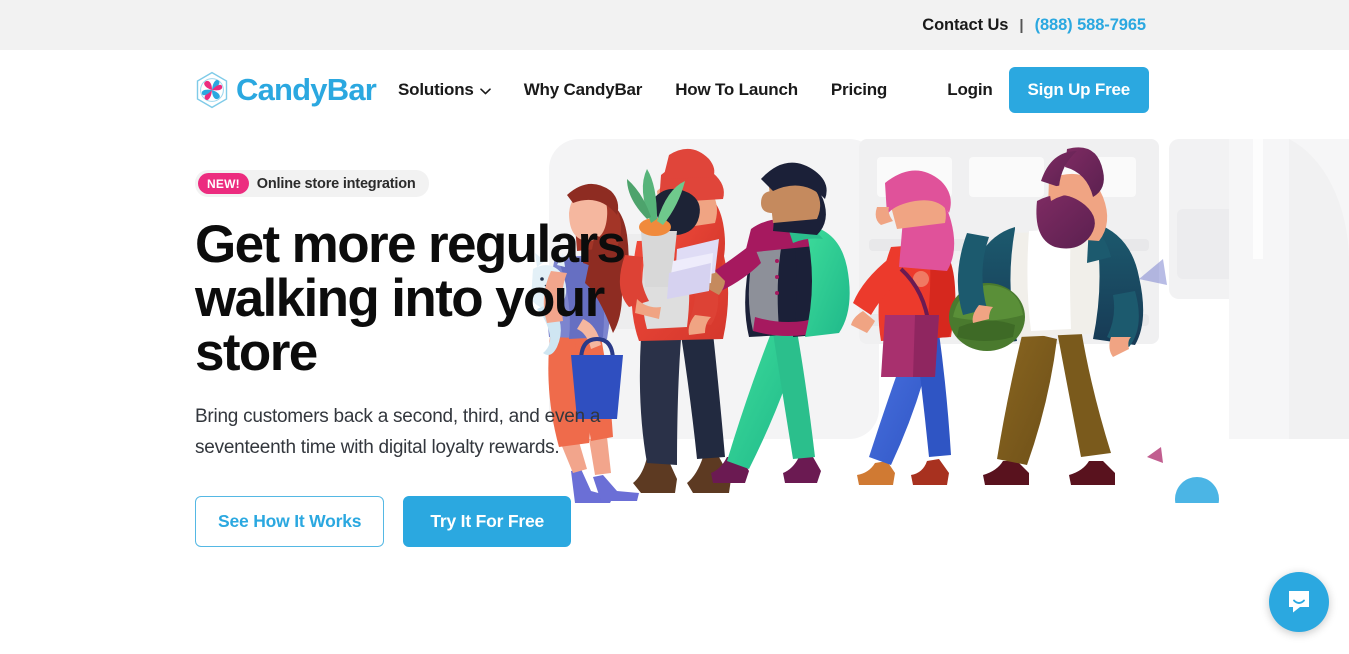  I want to click on chat-bubble-smile-icon, so click(1299, 602).